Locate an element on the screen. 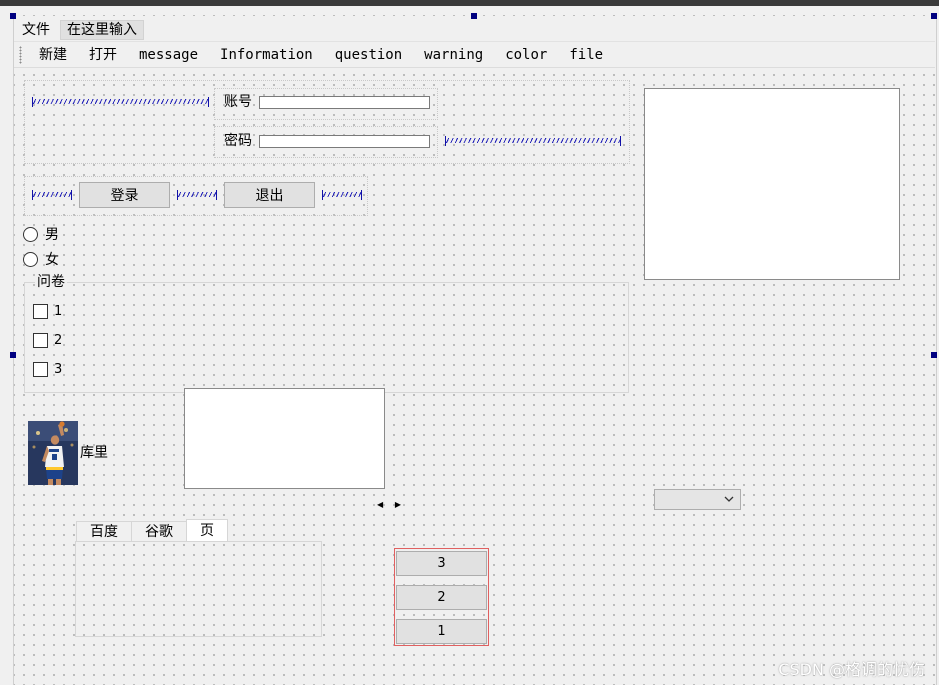  tab-baidu: 百度 is located at coordinates (104, 531).